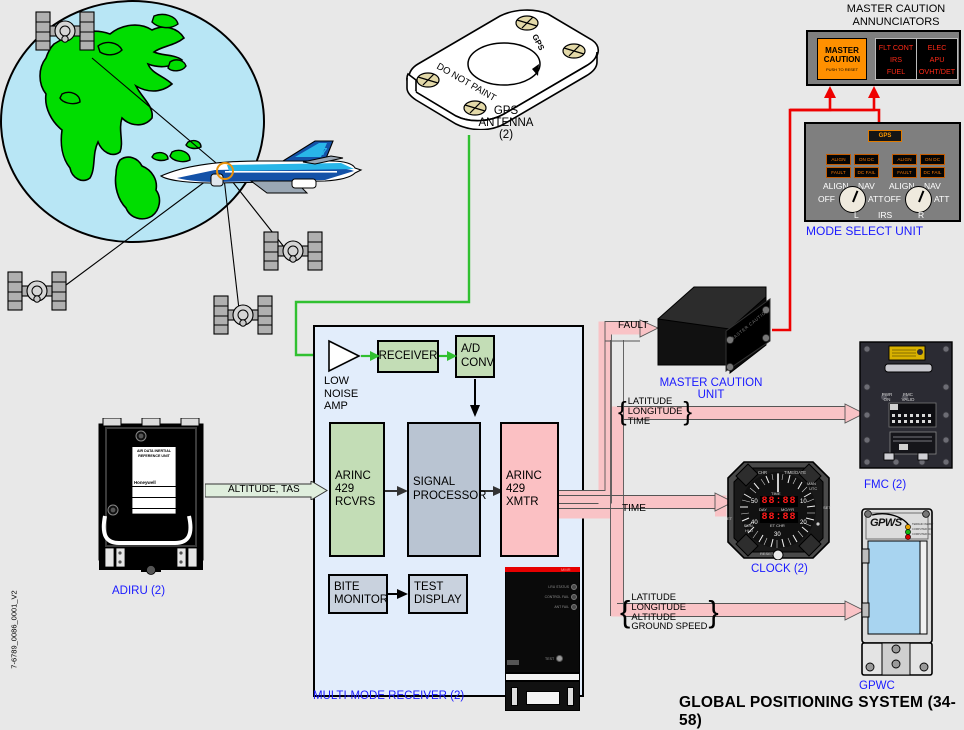  Describe the element at coordinates (522, 502) in the screenshot. I see `arinc-xmtr-label-l2: XMTR` at that location.